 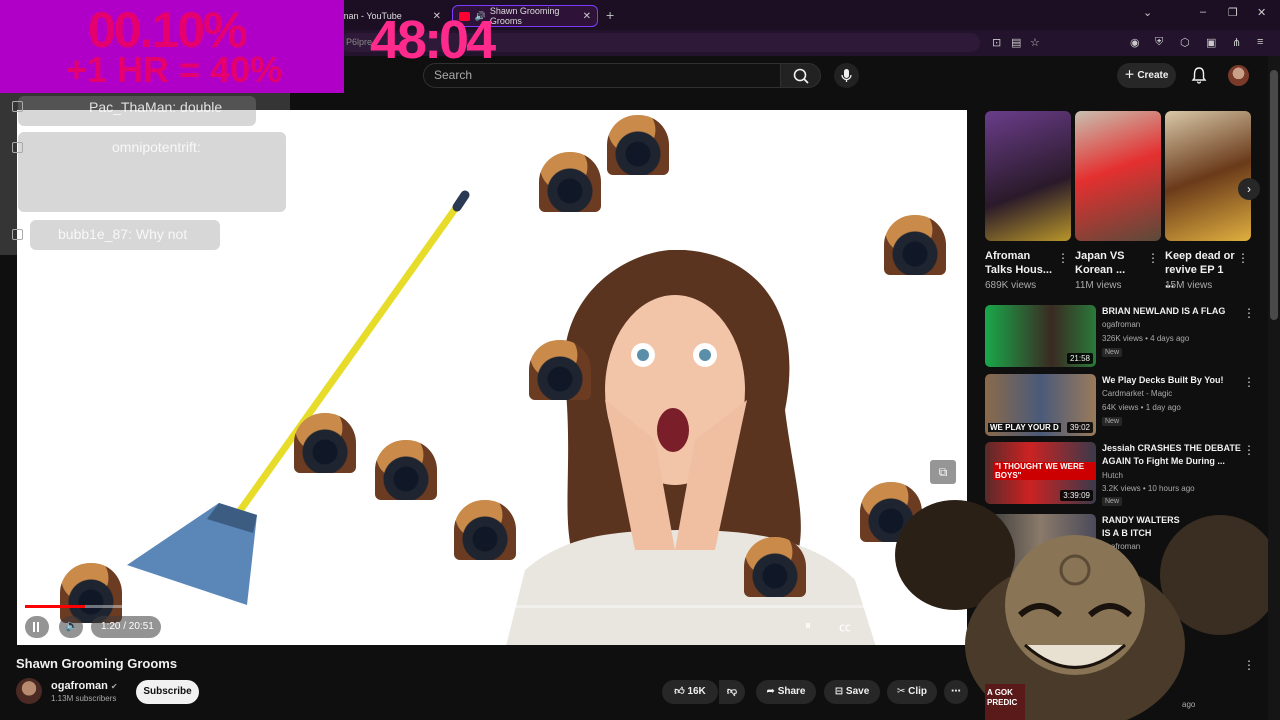 What do you see at coordinates (1249, 189) in the screenshot?
I see `shorts-next-button: ›` at bounding box center [1249, 189].